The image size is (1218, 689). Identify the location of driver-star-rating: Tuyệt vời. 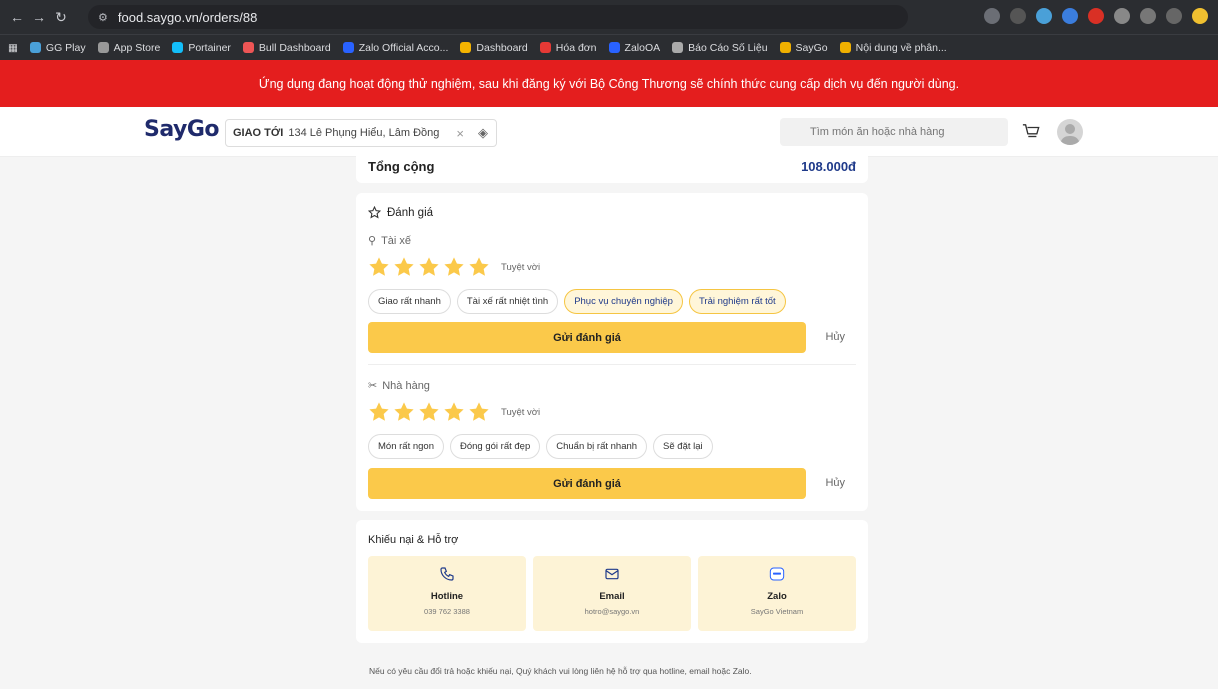
(454, 267).